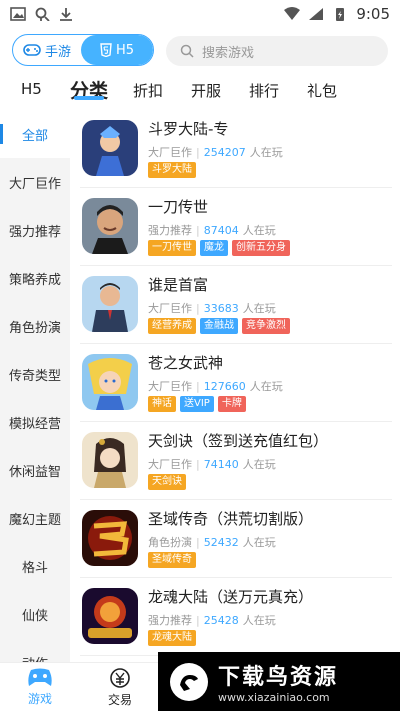 The image size is (400, 711). Describe the element at coordinates (42, 14) in the screenshot. I see `app-notification-icon` at that location.